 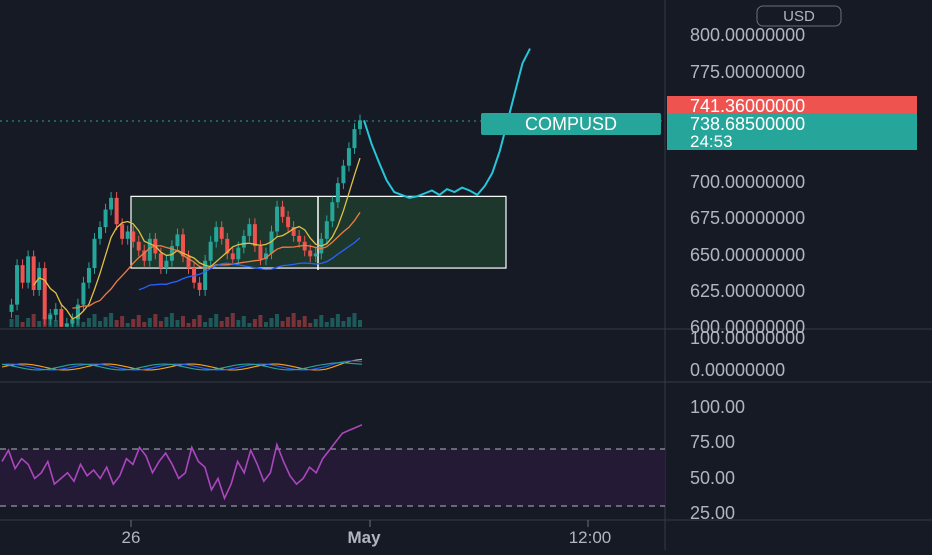 What do you see at coordinates (571, 124) in the screenshot?
I see `symbol-tag: COMPUSD` at bounding box center [571, 124].